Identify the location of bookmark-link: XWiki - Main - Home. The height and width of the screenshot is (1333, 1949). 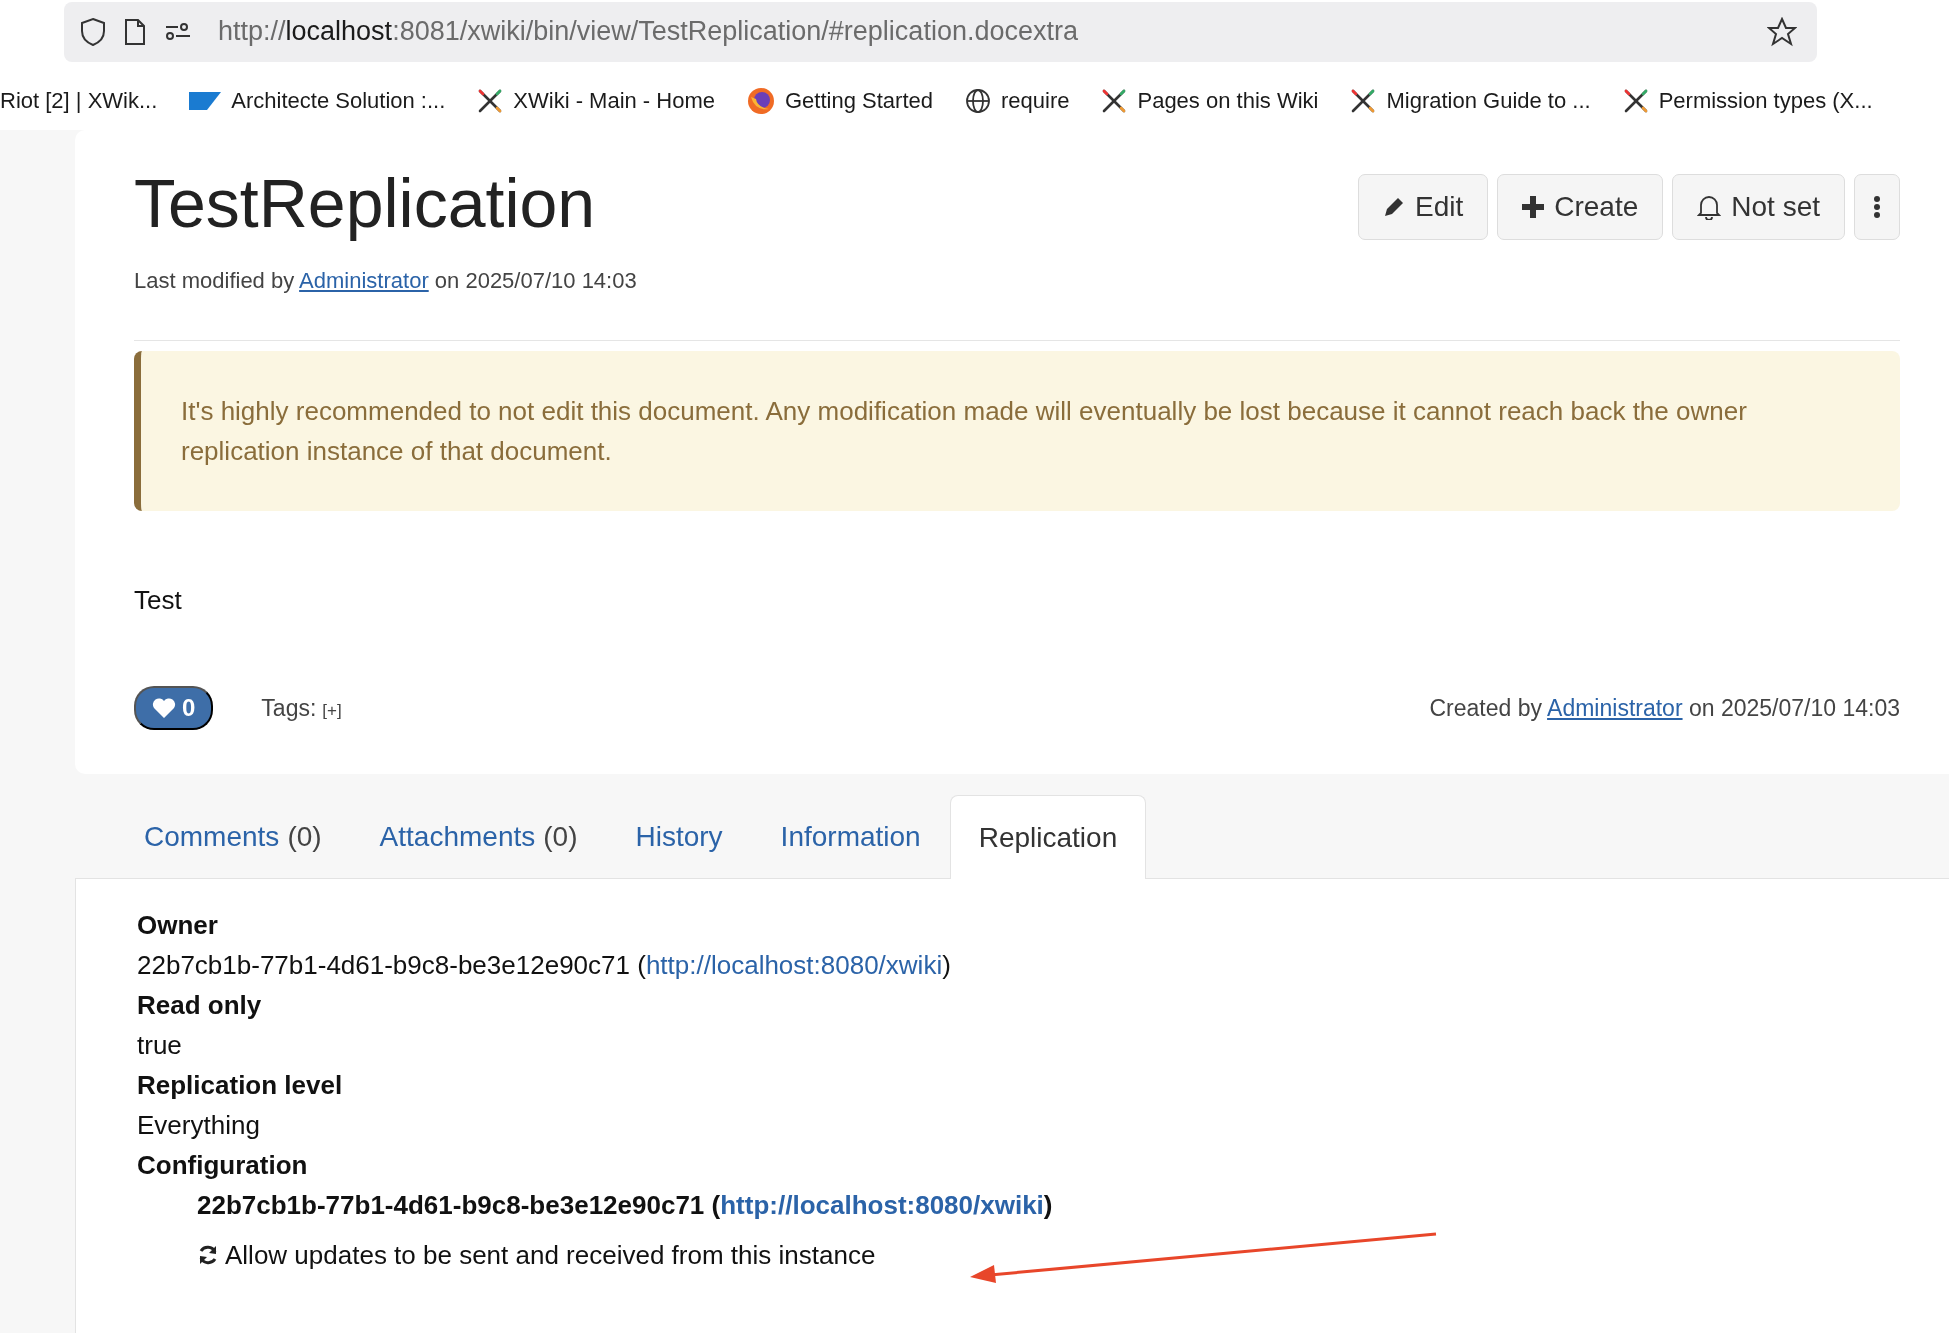
(614, 101).